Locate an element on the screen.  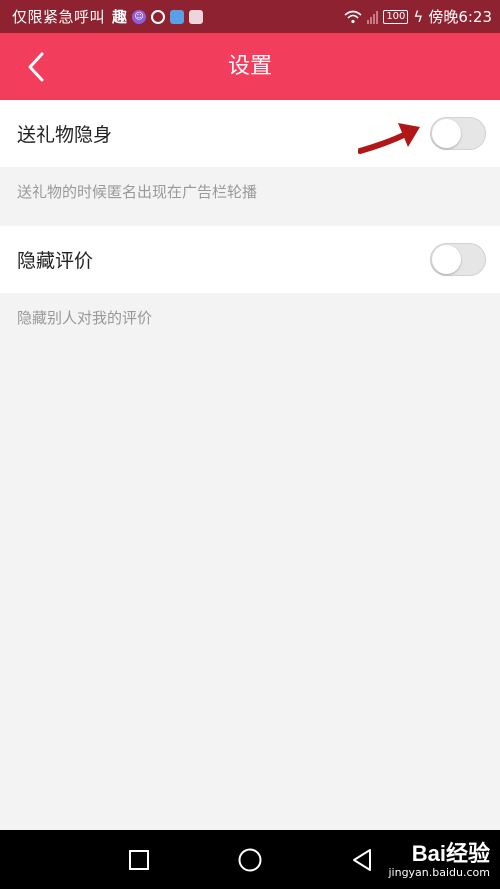
watermark: Bai经验 jingyan.baidu.com is located at coordinates (439, 857).